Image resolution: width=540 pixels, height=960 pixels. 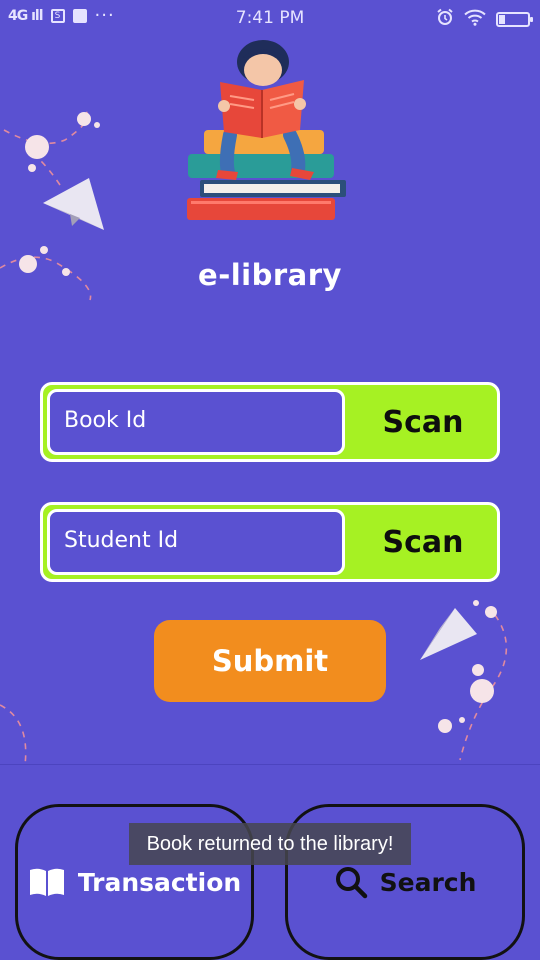 What do you see at coordinates (423, 542) in the screenshot?
I see `student-id-scan-button: Scan` at bounding box center [423, 542].